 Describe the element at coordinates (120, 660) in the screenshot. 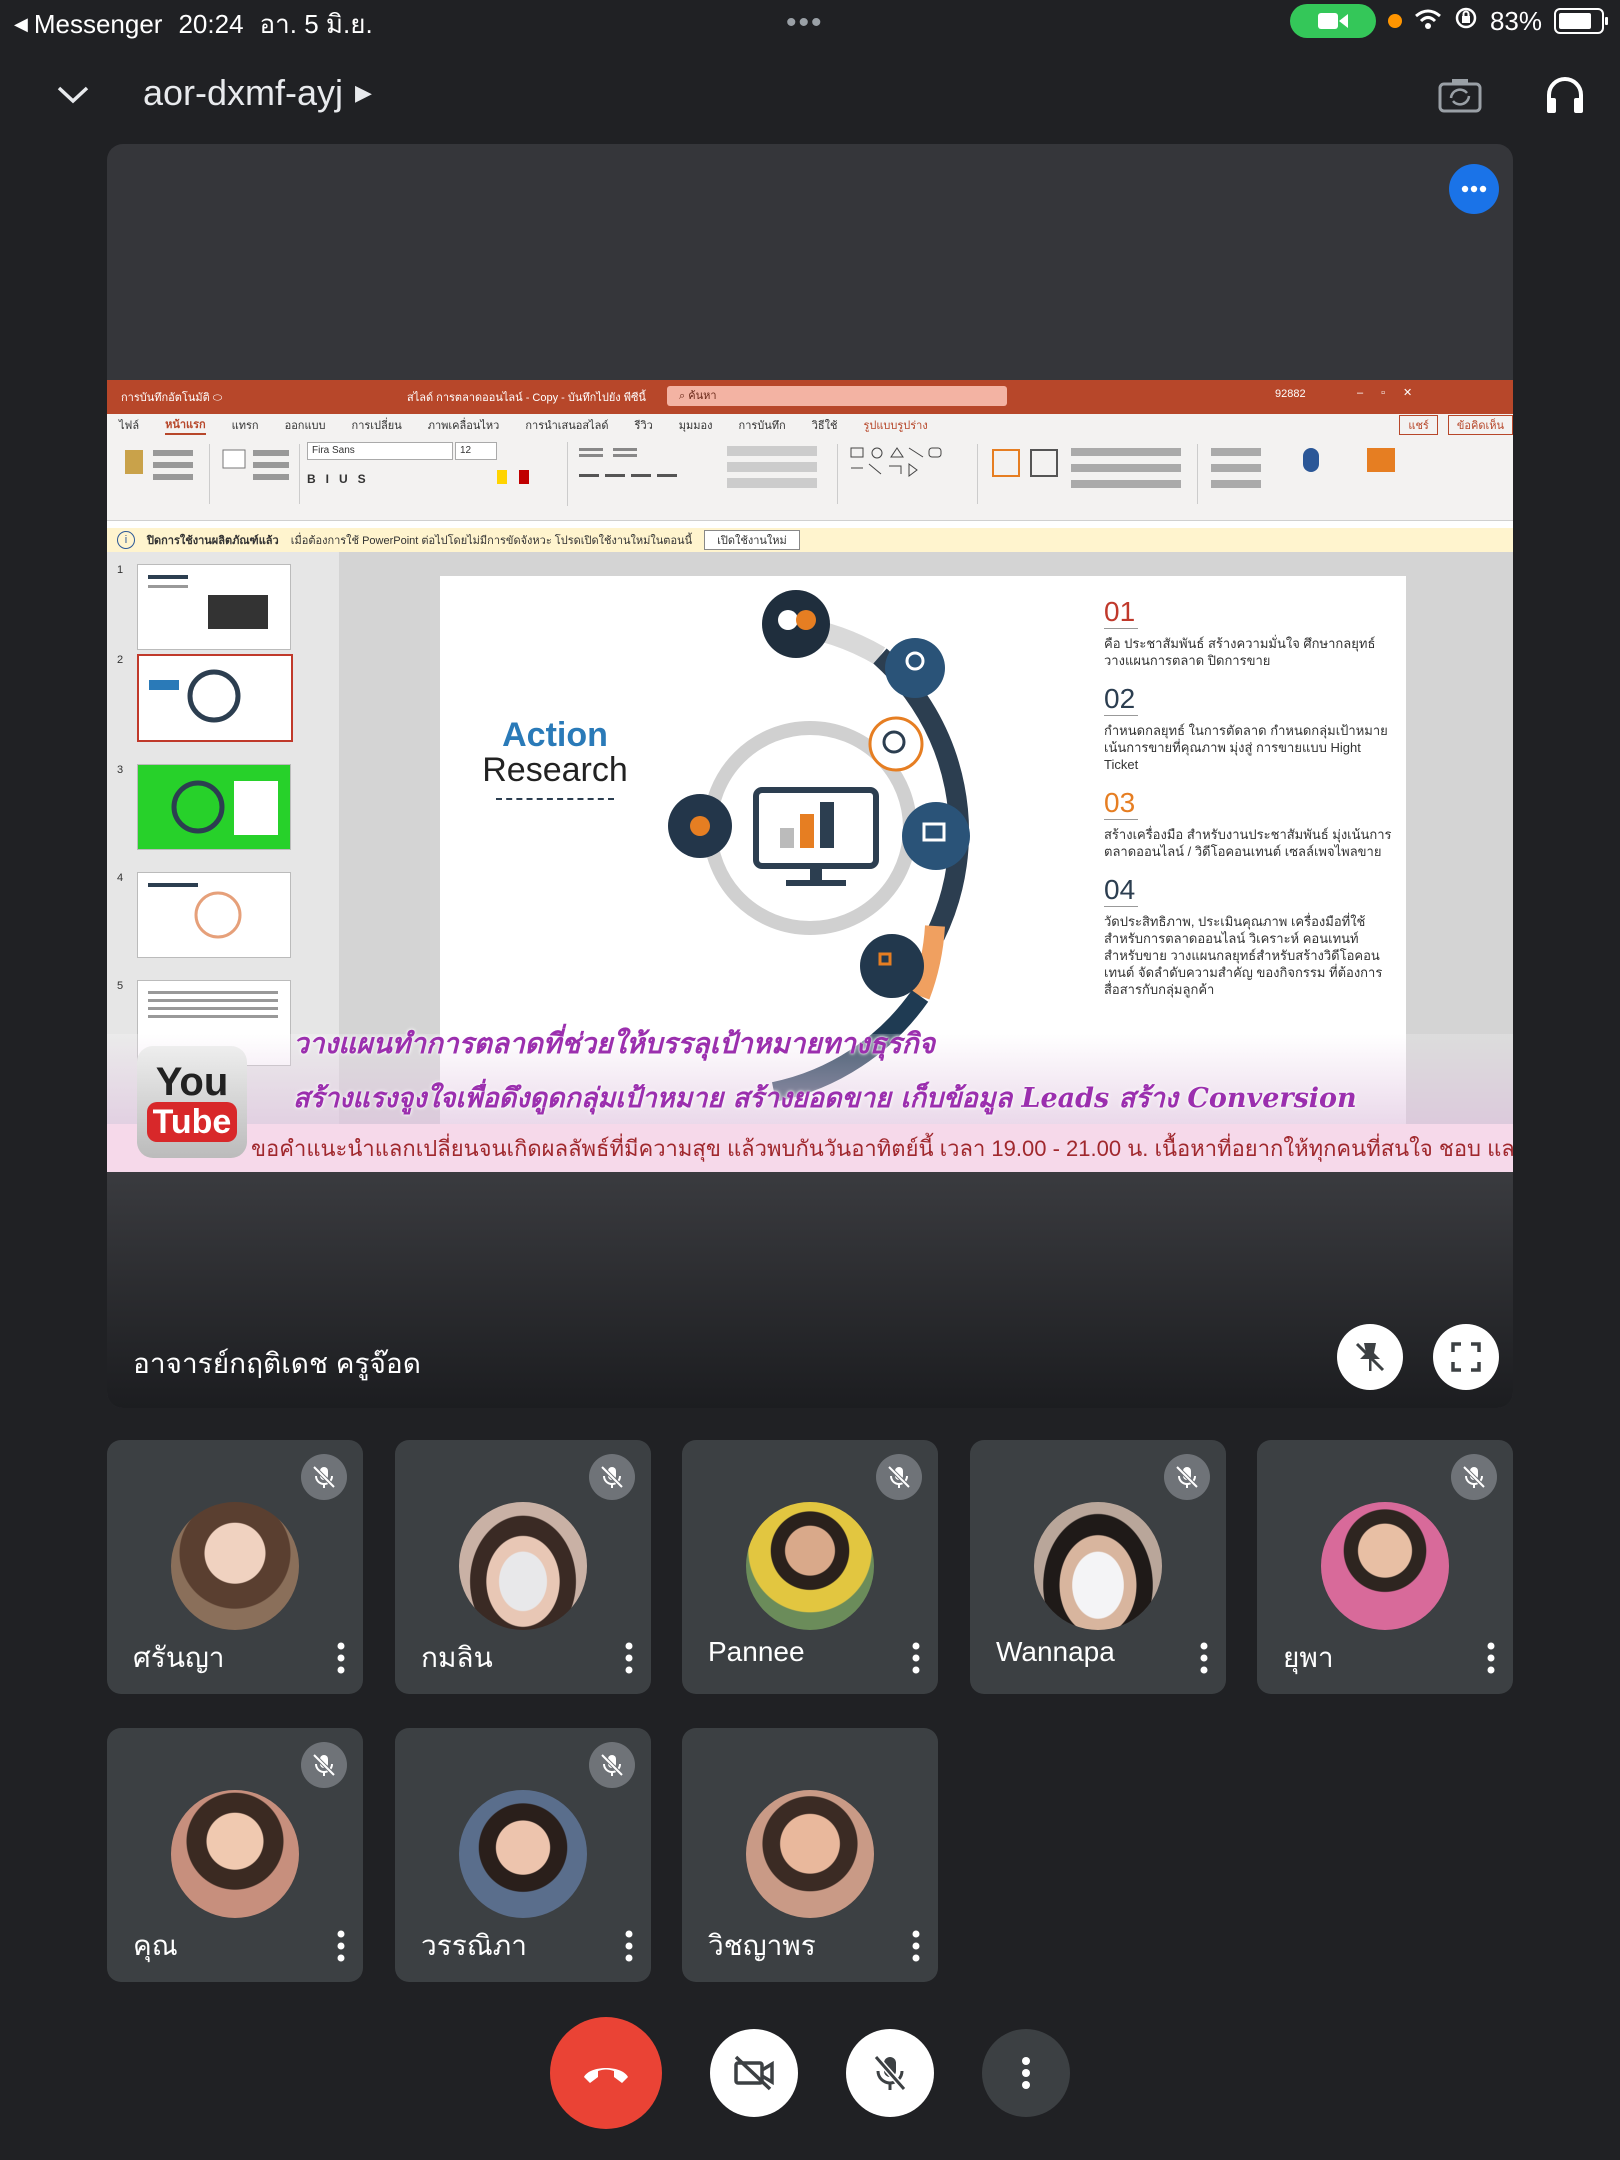

I see `slide-number: 2` at that location.